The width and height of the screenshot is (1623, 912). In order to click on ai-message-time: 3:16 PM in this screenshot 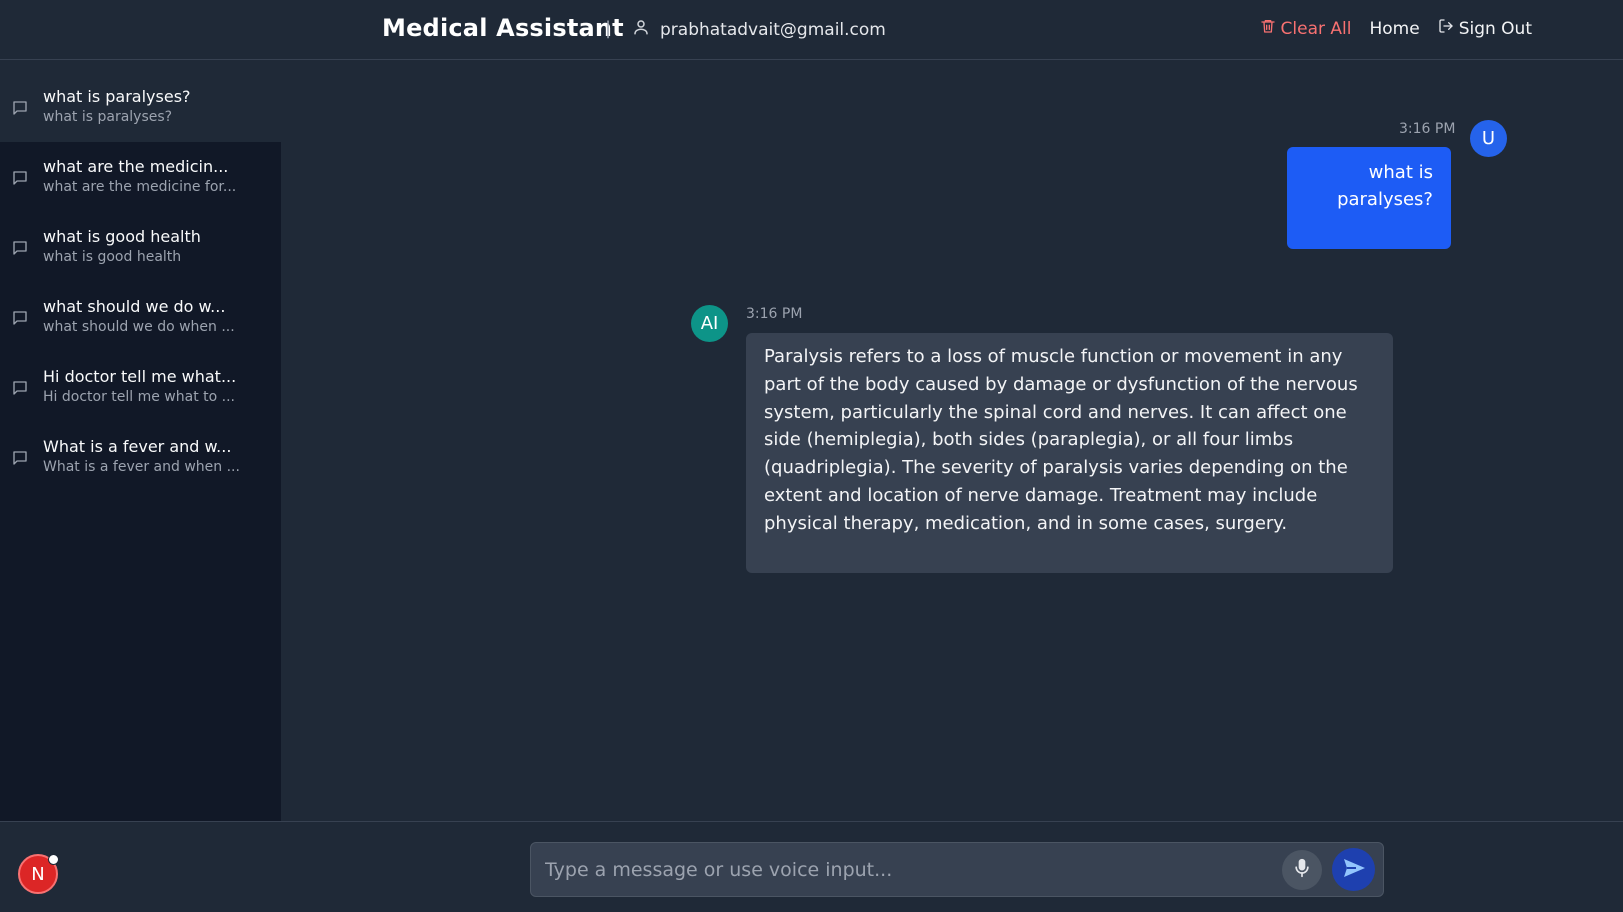, I will do `click(774, 314)`.